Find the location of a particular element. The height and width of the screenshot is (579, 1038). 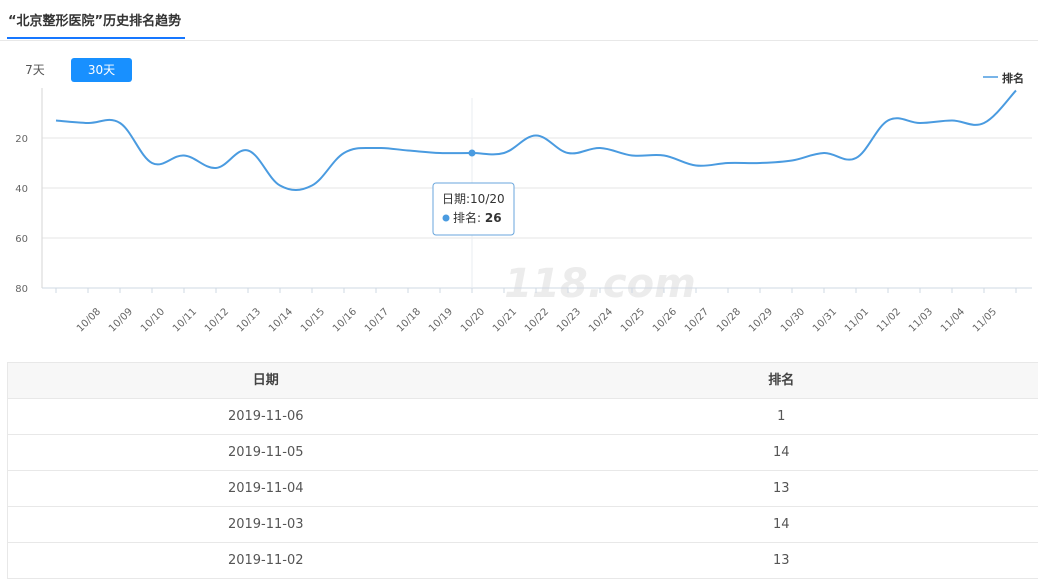

x-tick-label: 11/01 is located at coordinates (857, 320).